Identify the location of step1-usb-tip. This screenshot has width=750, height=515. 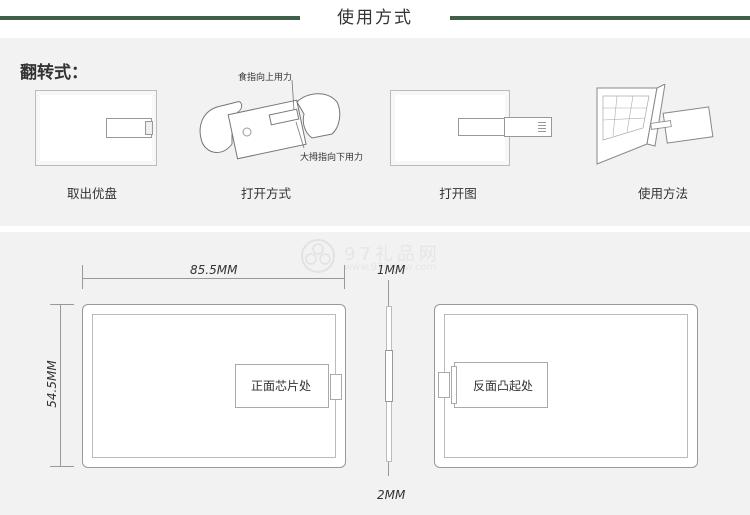
(149, 128).